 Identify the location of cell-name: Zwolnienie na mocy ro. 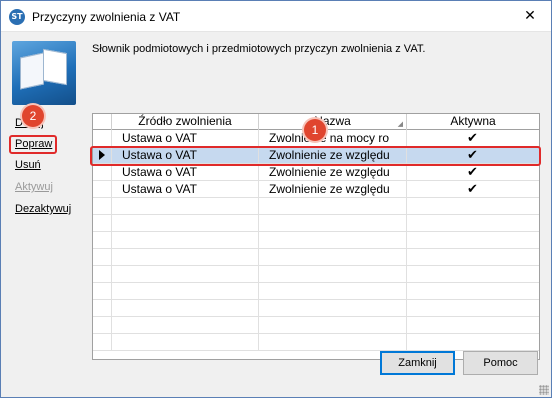
(333, 138).